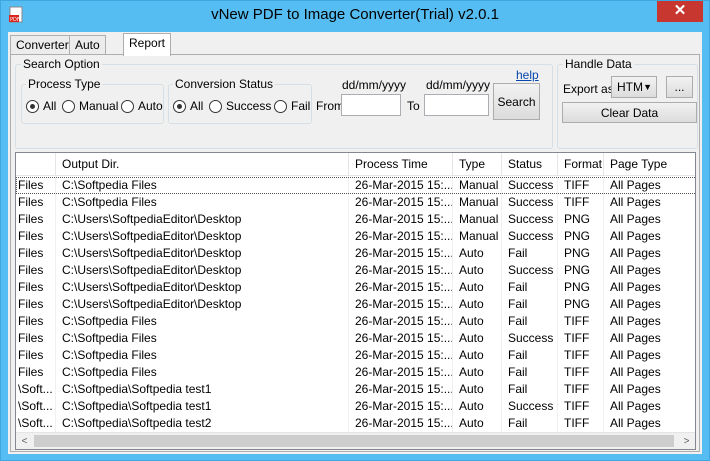  What do you see at coordinates (41, 106) in the screenshot?
I see `process-type-all-radio: All` at bounding box center [41, 106].